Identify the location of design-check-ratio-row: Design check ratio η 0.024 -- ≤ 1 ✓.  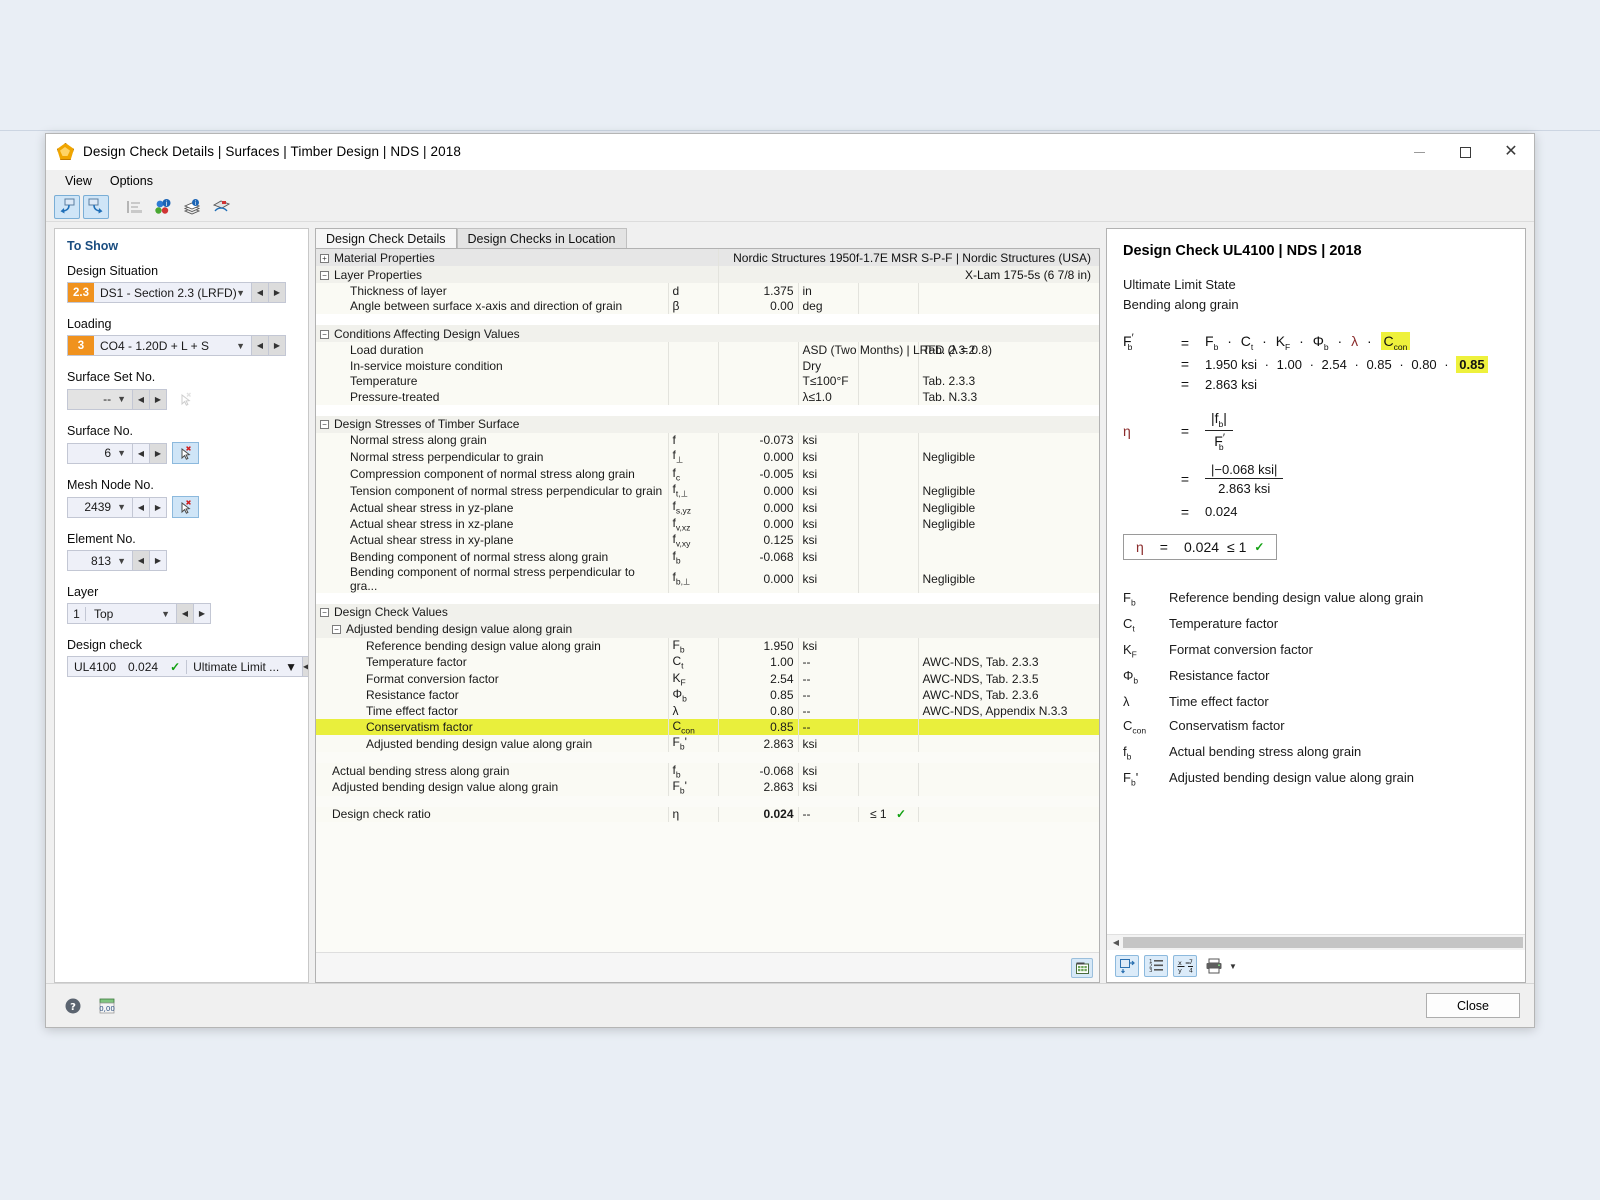
(707, 814).